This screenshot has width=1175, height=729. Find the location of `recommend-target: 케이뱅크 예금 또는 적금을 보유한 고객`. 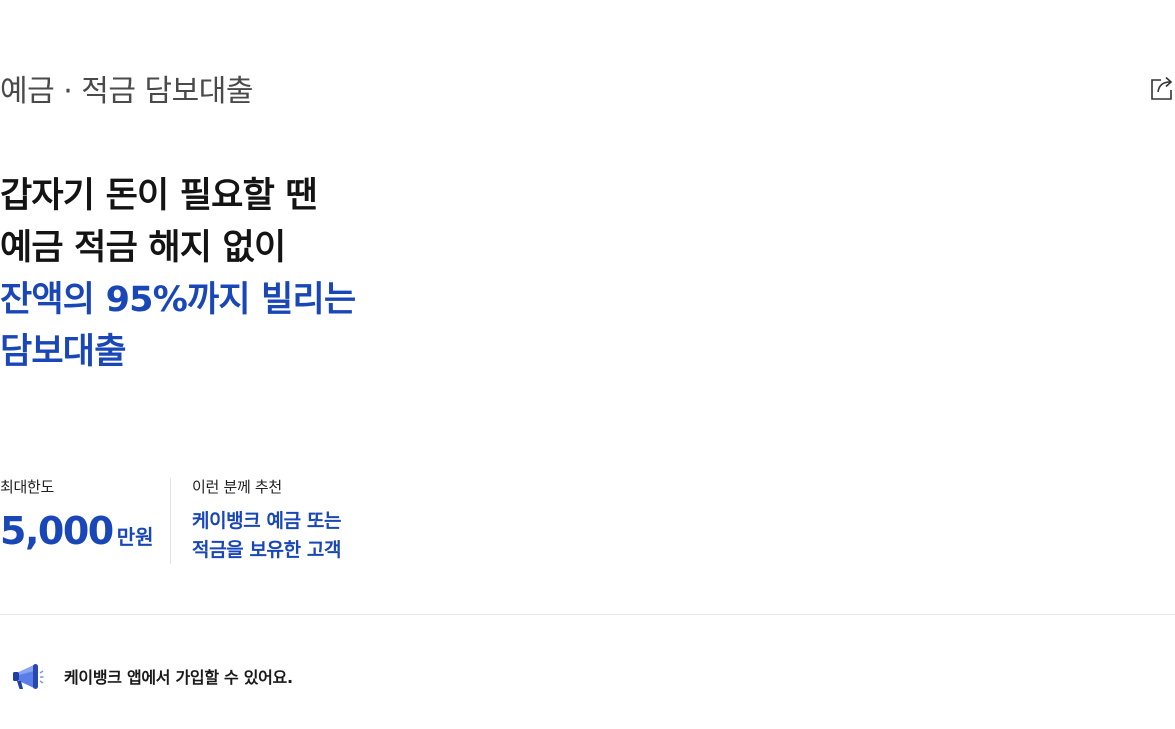

recommend-target: 케이뱅크 예금 또는 적금을 보유한 고객 is located at coordinates (266, 536).